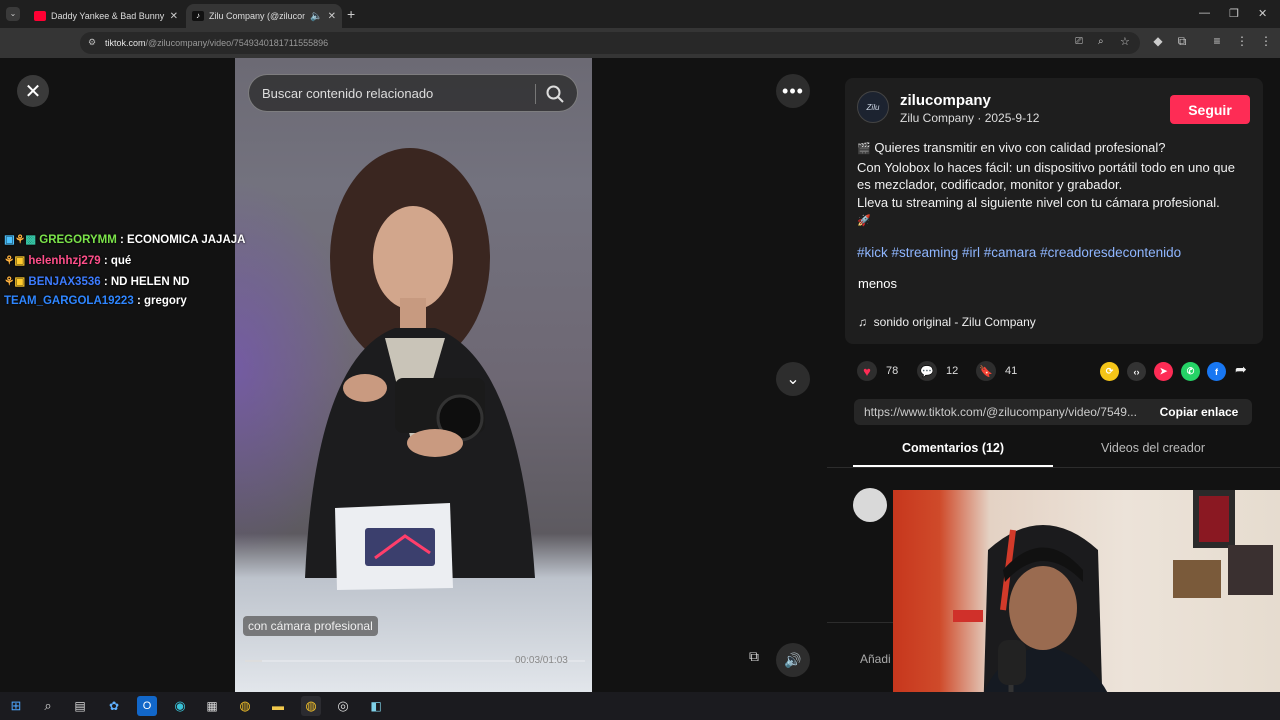 The image size is (1280, 720). Describe the element at coordinates (1113, 605) in the screenshot. I see `webcam-feed` at that location.